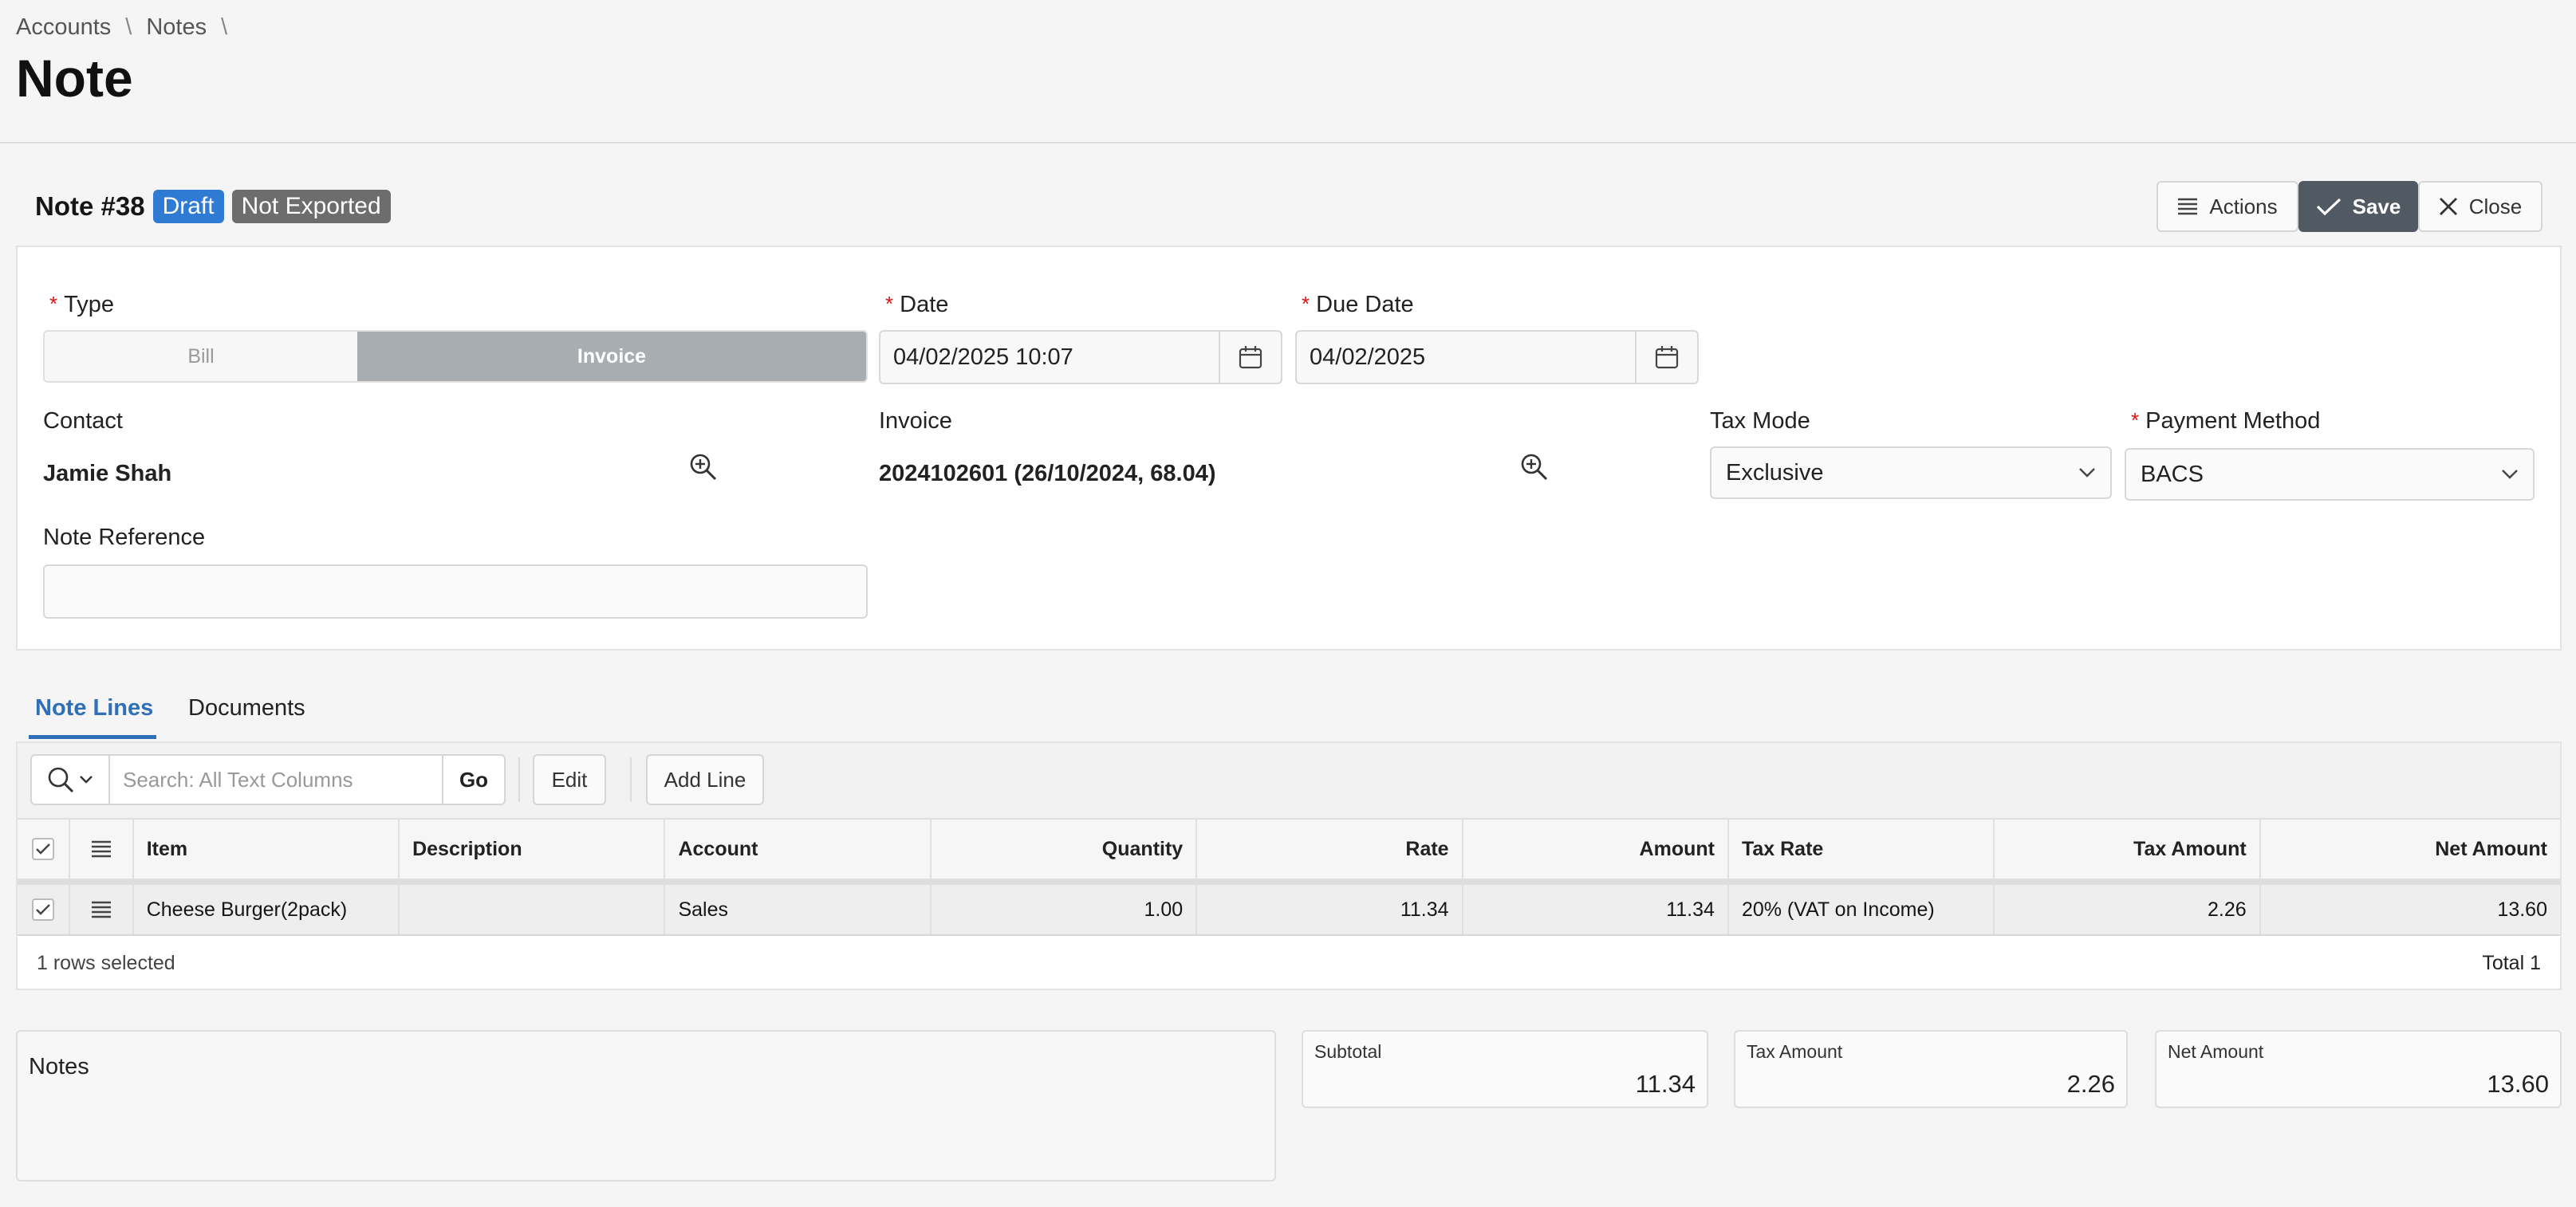 The height and width of the screenshot is (1207, 2576). What do you see at coordinates (703, 467) in the screenshot?
I see `contact-lookup-zoom-icon` at bounding box center [703, 467].